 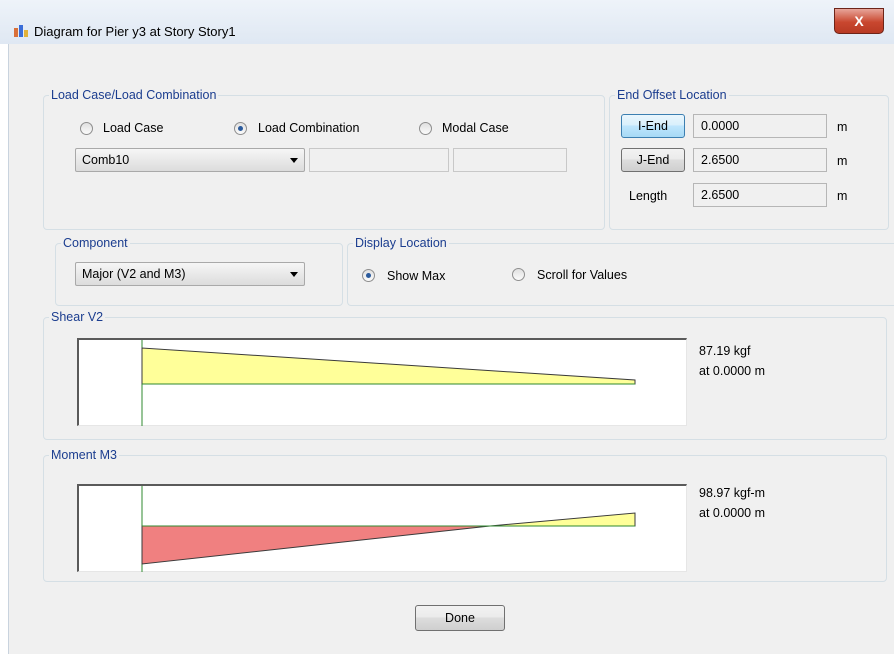 I want to click on moment-legend: Moment M3, so click(x=84, y=455).